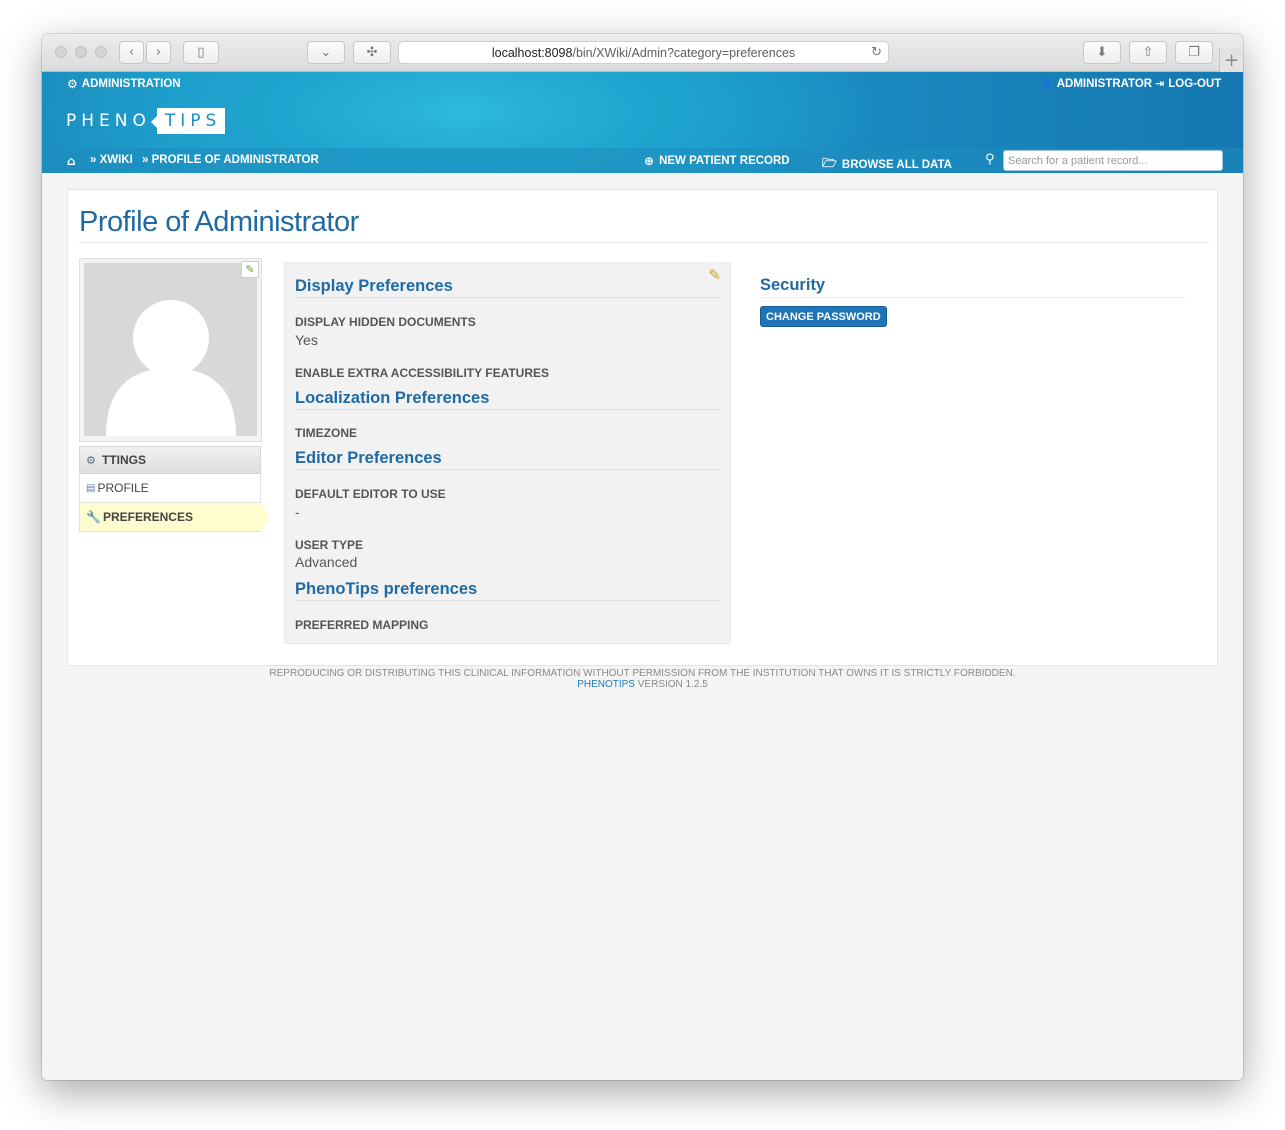 The image size is (1285, 1130). I want to click on new-tab-button: +, so click(1231, 60).